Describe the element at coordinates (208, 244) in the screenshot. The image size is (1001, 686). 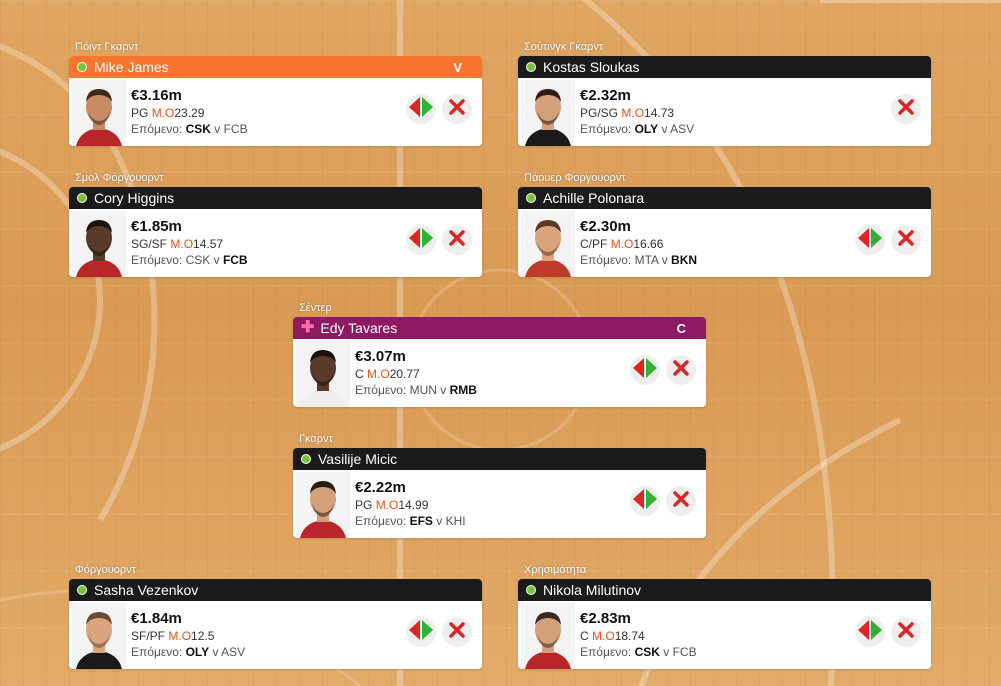
I see `average-value: 14.57` at that location.